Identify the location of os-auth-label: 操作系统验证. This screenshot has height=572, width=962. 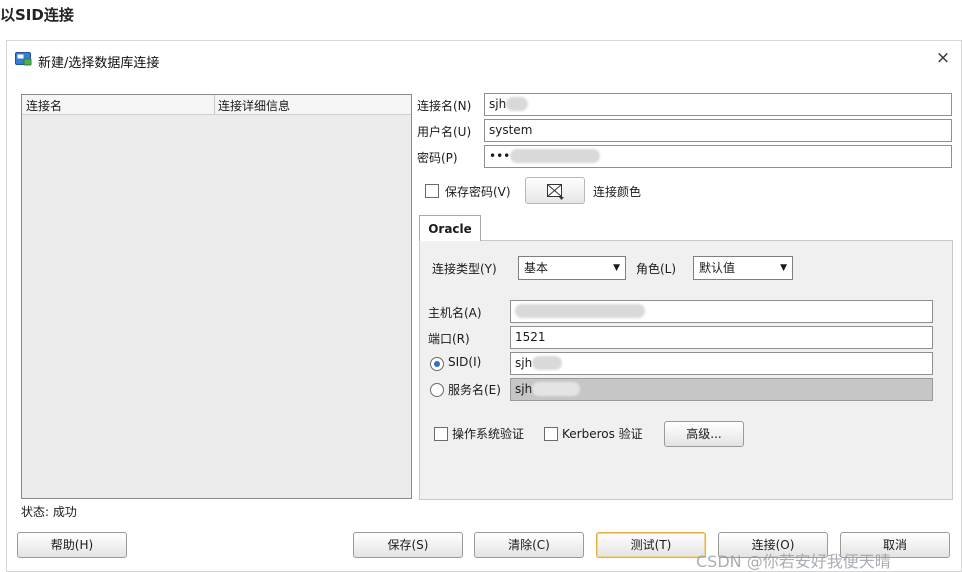
(488, 433).